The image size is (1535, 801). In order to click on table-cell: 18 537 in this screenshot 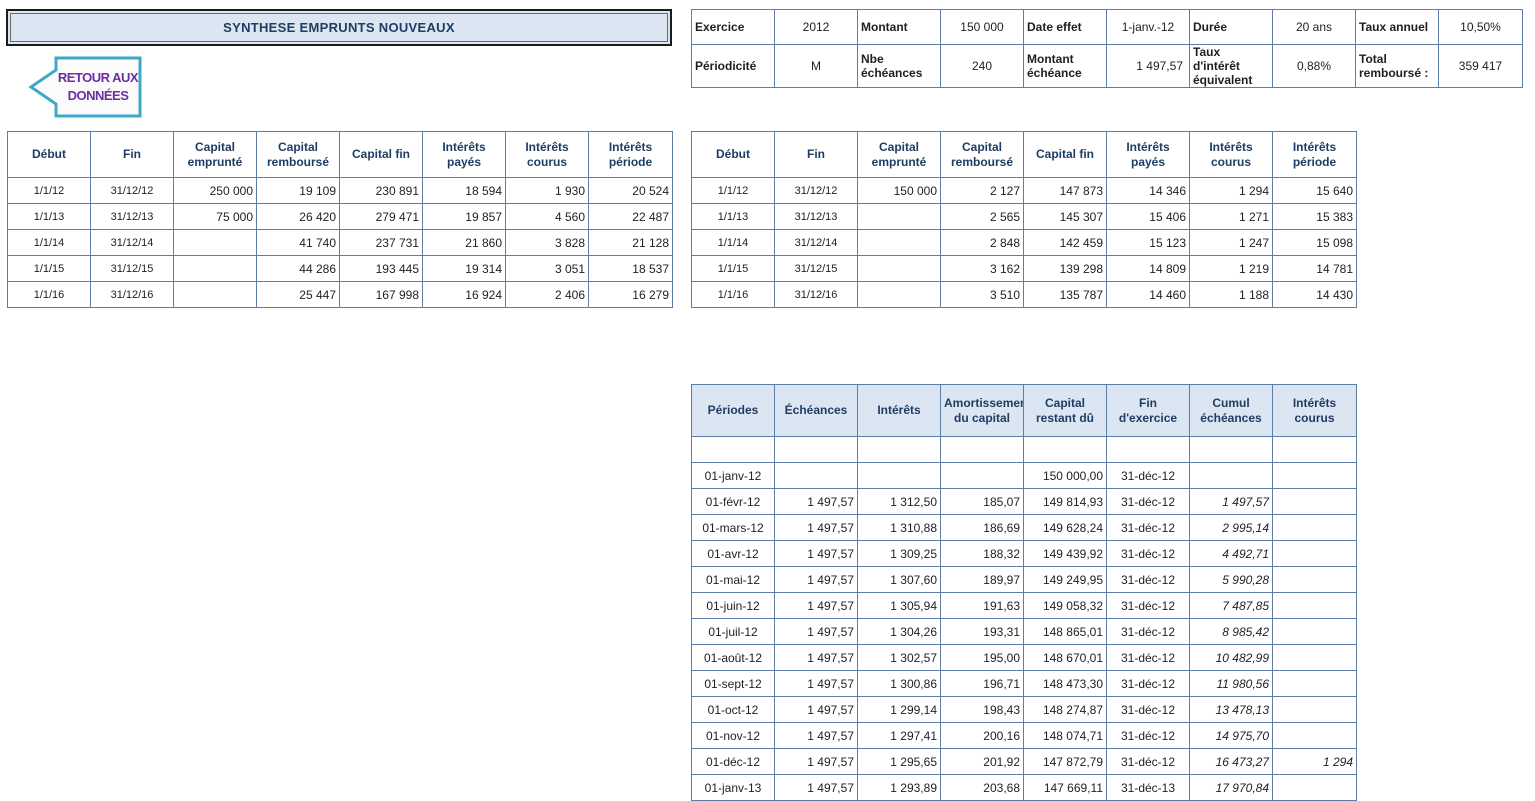, I will do `click(630, 268)`.